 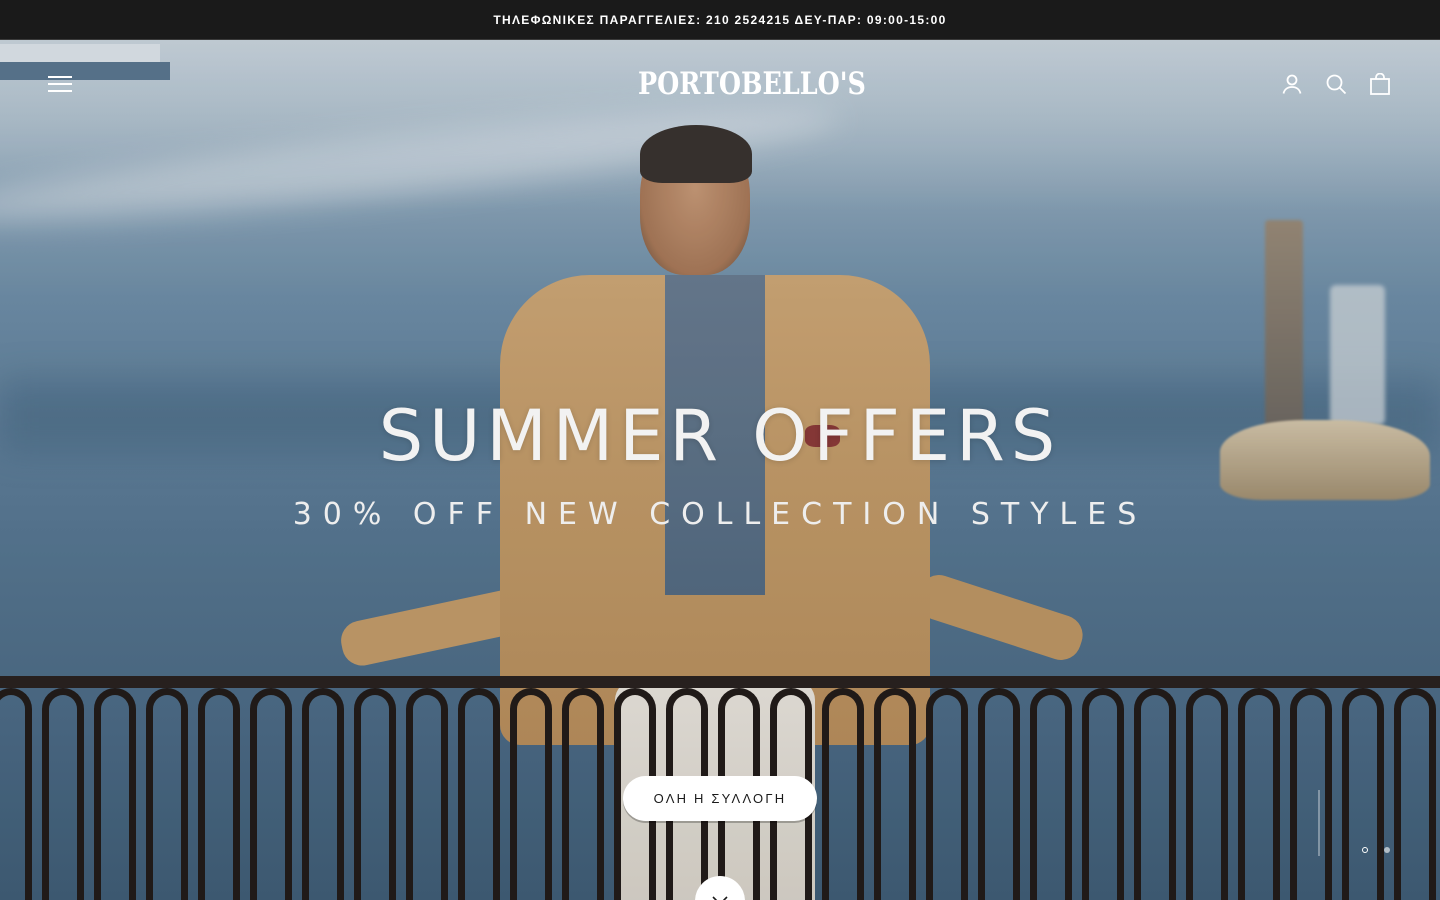 I want to click on hero-subheadline: 30% OFF NEW COLLECTION STYLES, so click(x=720, y=514).